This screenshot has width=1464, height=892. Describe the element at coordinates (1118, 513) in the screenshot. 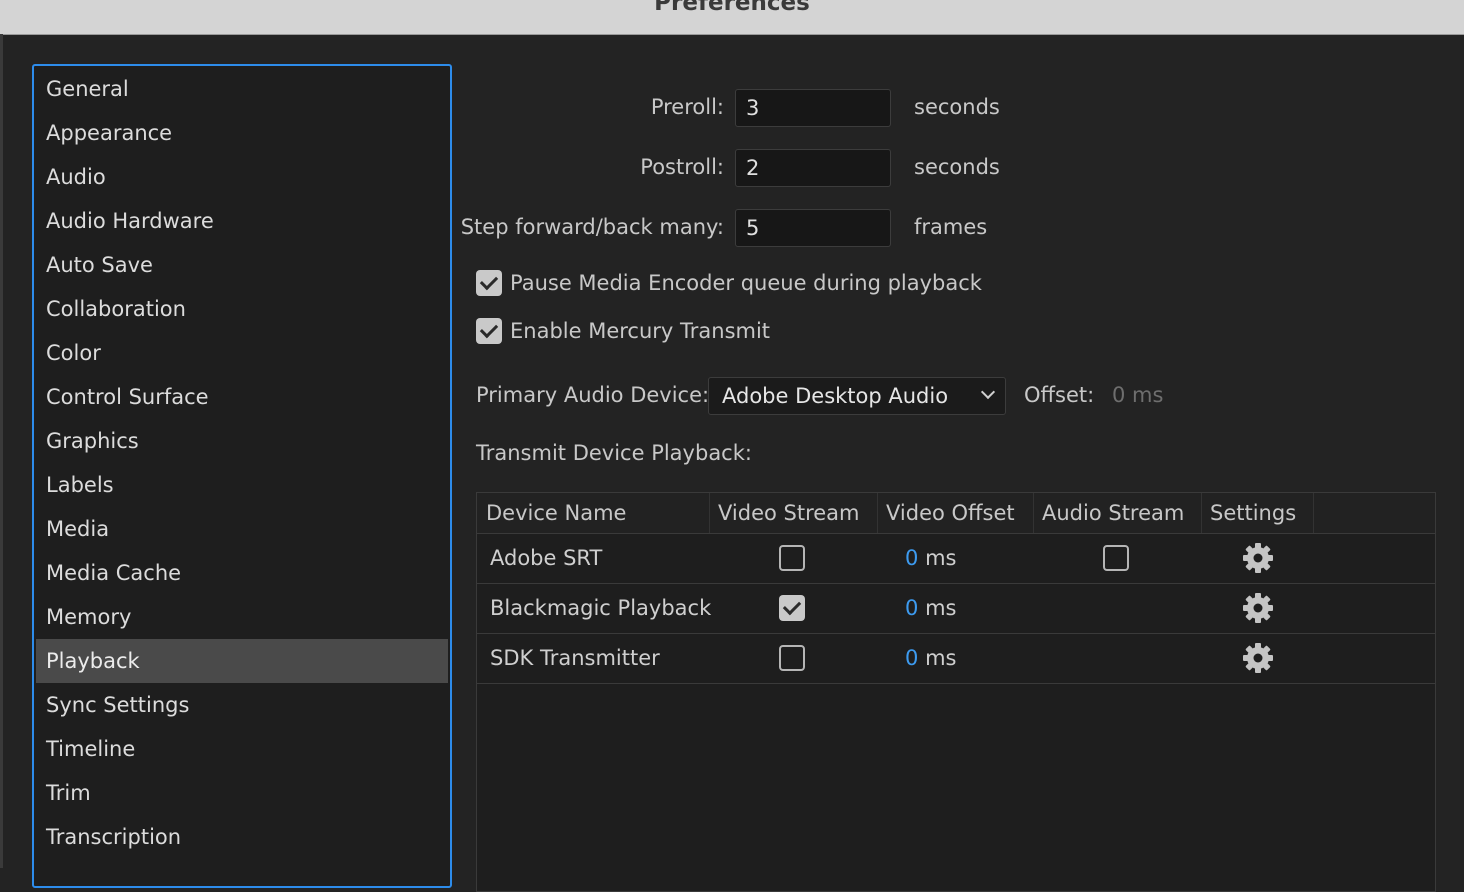

I see `column-header-audio-stream: Audio Stream` at that location.